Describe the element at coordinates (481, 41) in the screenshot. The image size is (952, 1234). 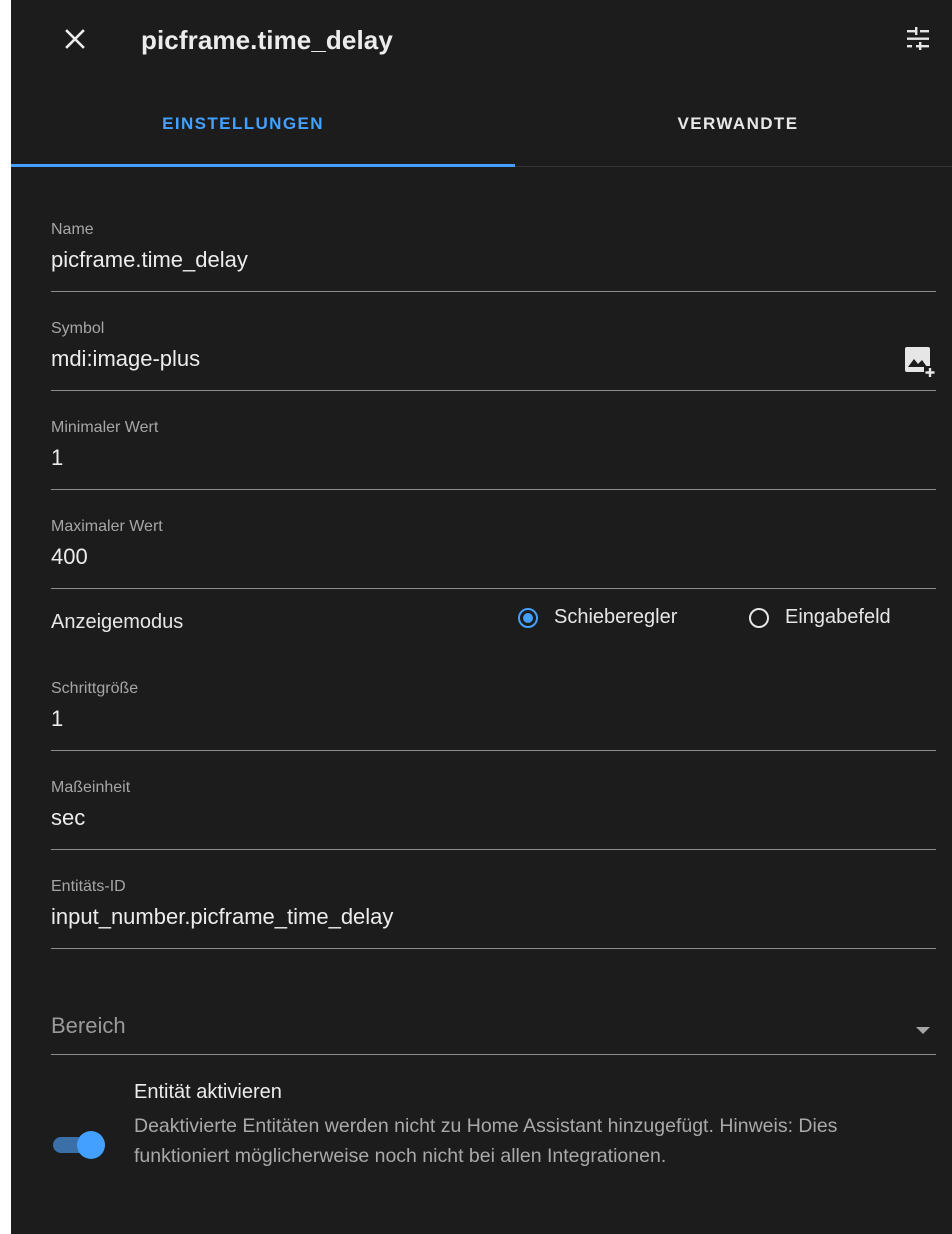
I see `dialog-header: picframe.time_delay` at that location.